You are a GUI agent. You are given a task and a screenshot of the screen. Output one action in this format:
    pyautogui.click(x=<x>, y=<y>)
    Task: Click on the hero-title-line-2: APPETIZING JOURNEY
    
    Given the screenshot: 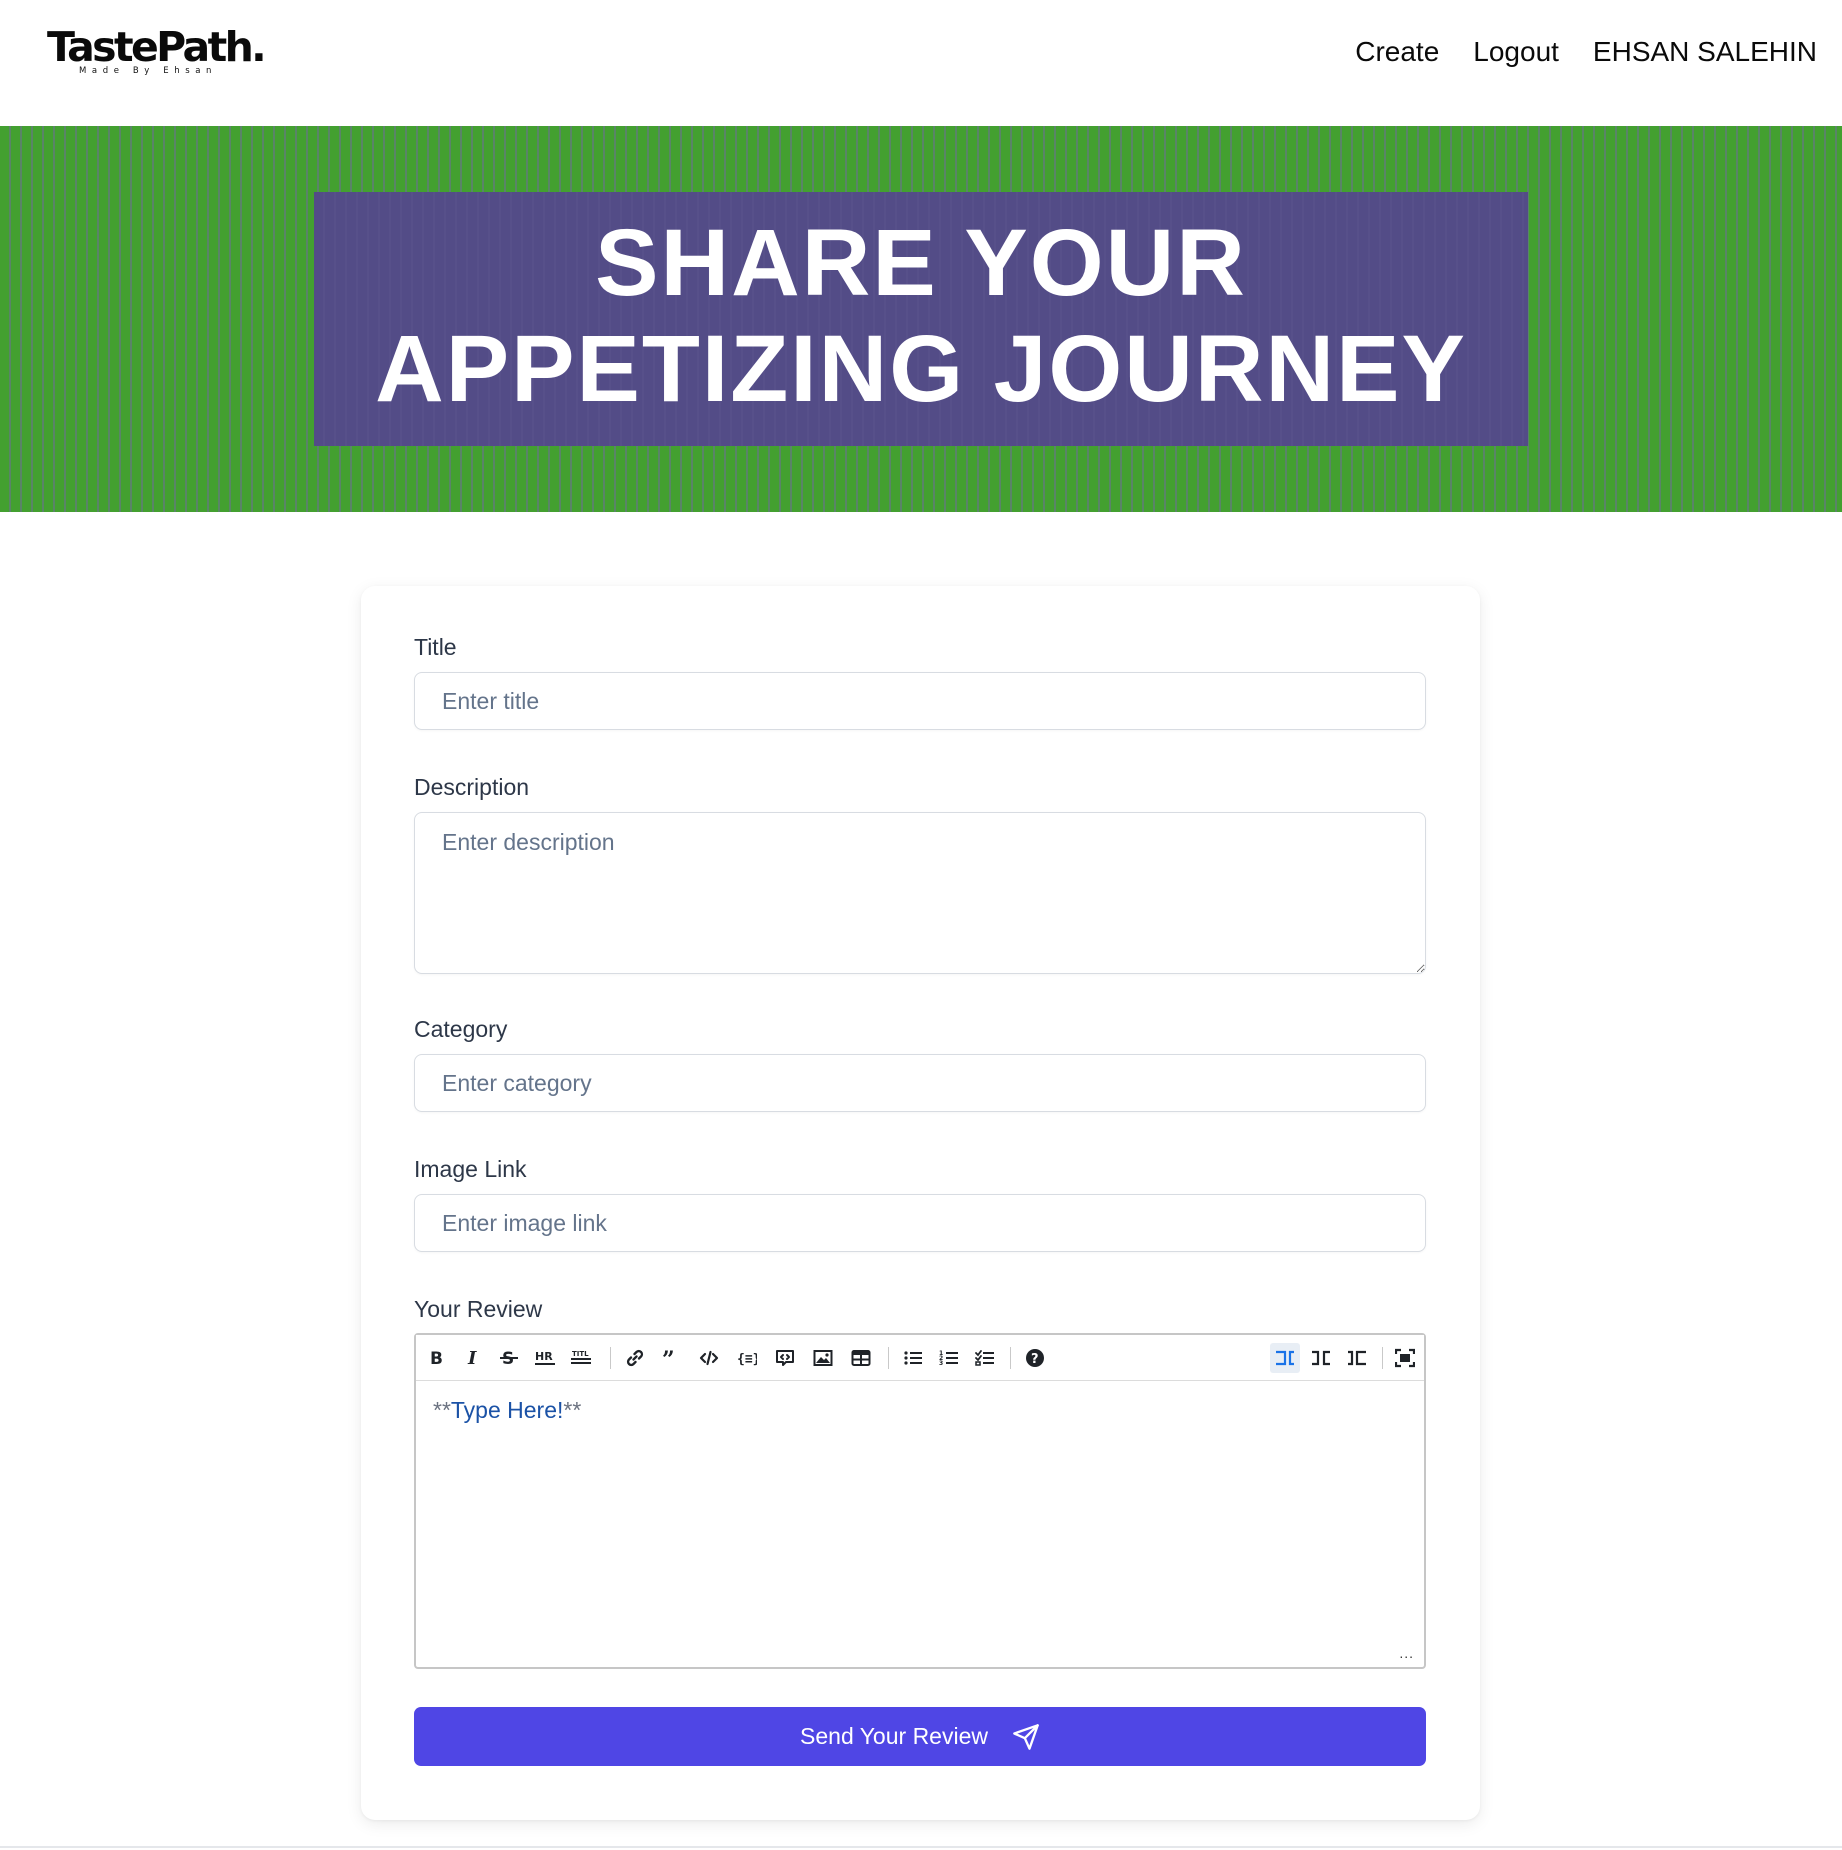 What is the action you would take?
    pyautogui.click(x=921, y=369)
    